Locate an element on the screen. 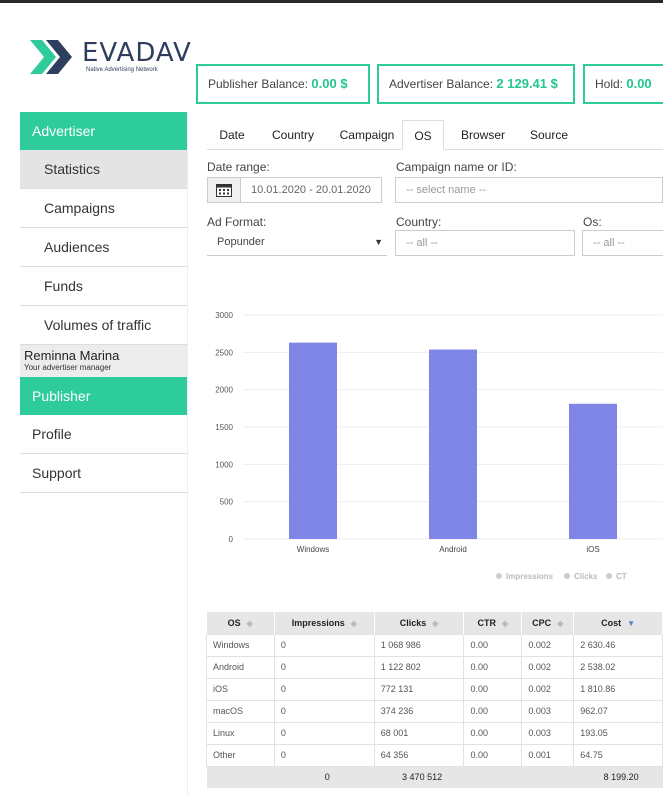  y-tick-label: 2500 is located at coordinates (224, 352).